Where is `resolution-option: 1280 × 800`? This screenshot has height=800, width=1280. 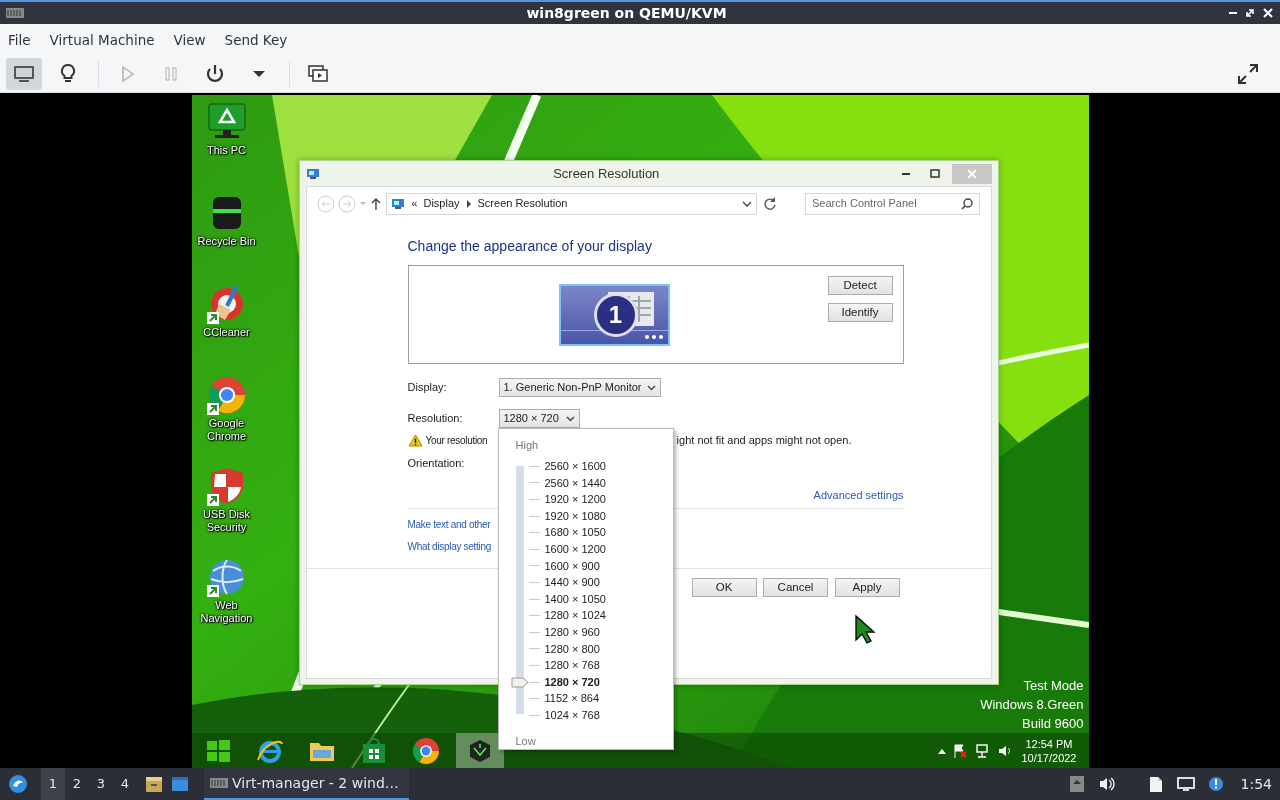 resolution-option: 1280 × 800 is located at coordinates (572, 649).